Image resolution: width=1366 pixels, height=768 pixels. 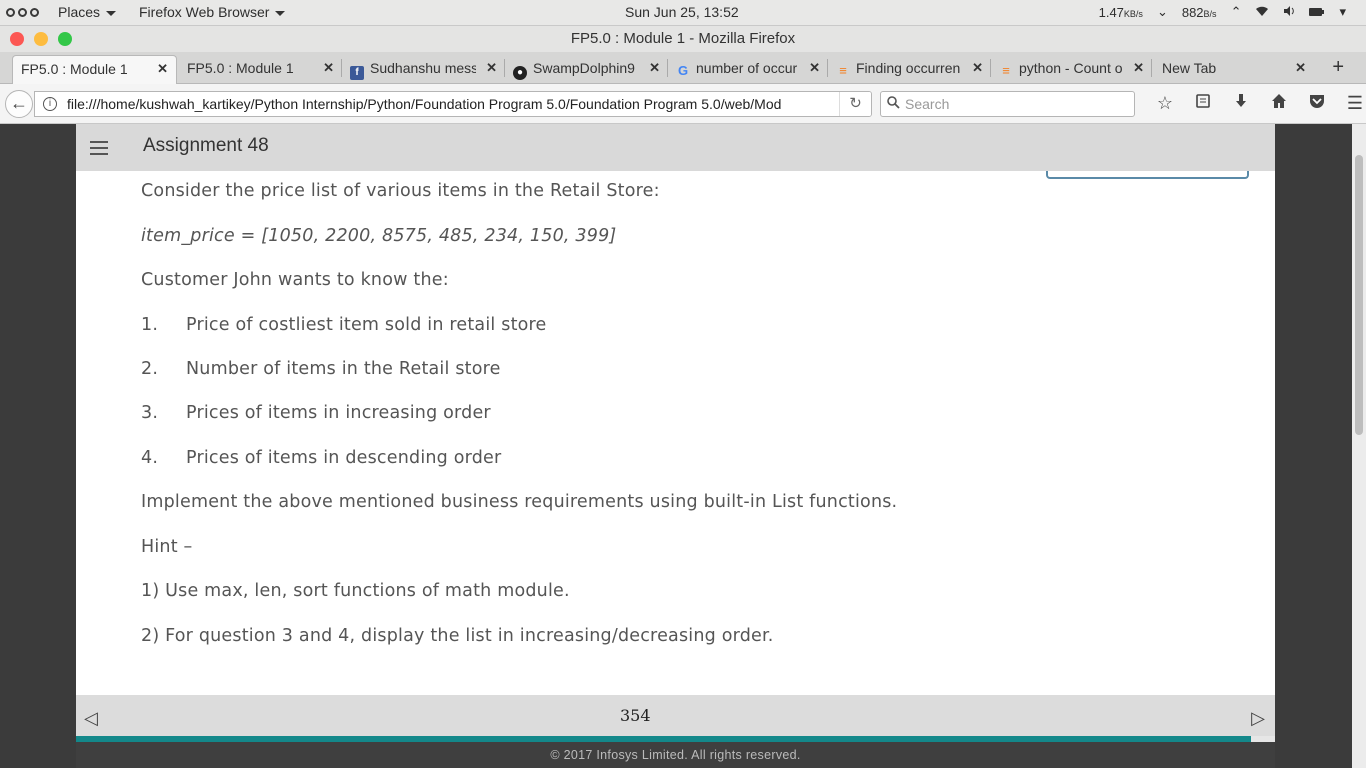 I want to click on arrow-left-icon: ←, so click(x=19, y=103).